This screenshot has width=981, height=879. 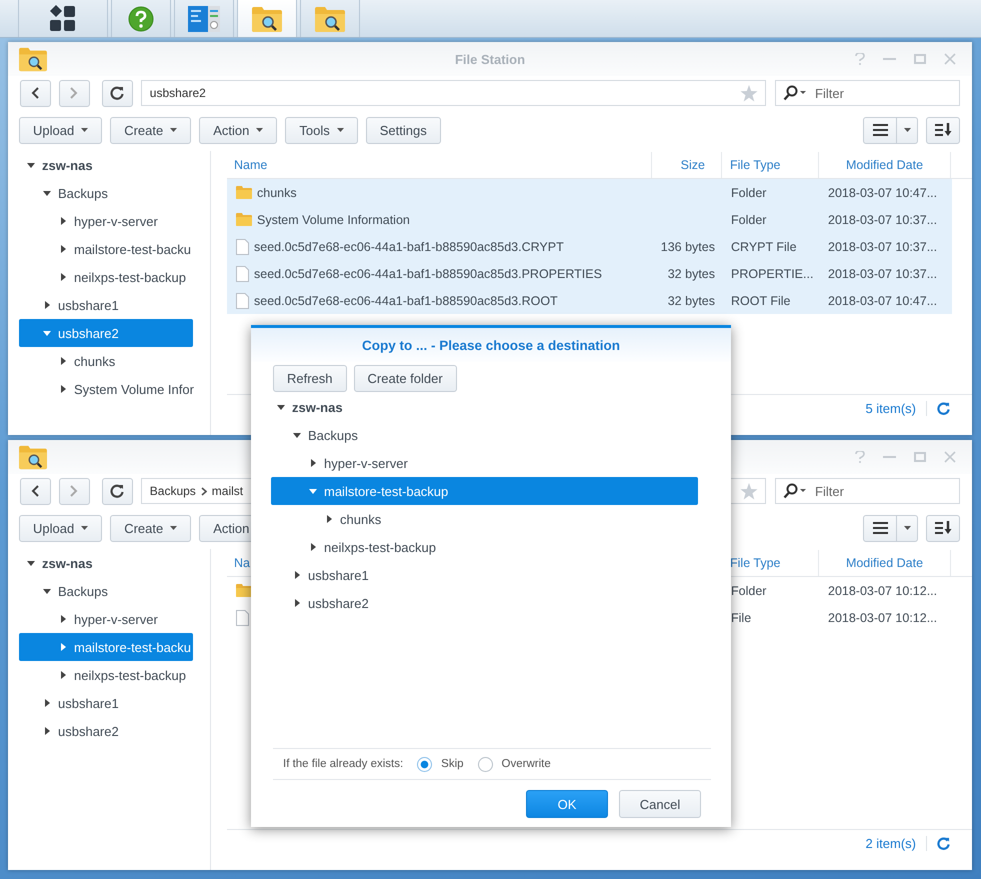 What do you see at coordinates (343, 764) in the screenshot?
I see `option-label: If the file already exists:` at bounding box center [343, 764].